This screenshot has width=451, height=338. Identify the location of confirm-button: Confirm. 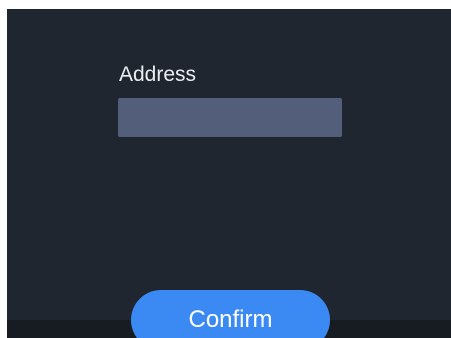
(230, 314).